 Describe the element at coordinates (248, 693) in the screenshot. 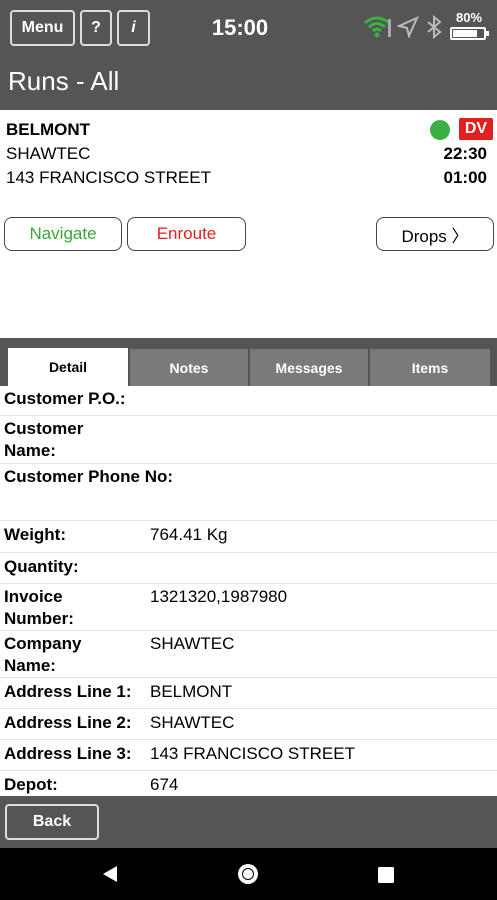

I see `detail-row: Address Line 1: BELMONT` at that location.